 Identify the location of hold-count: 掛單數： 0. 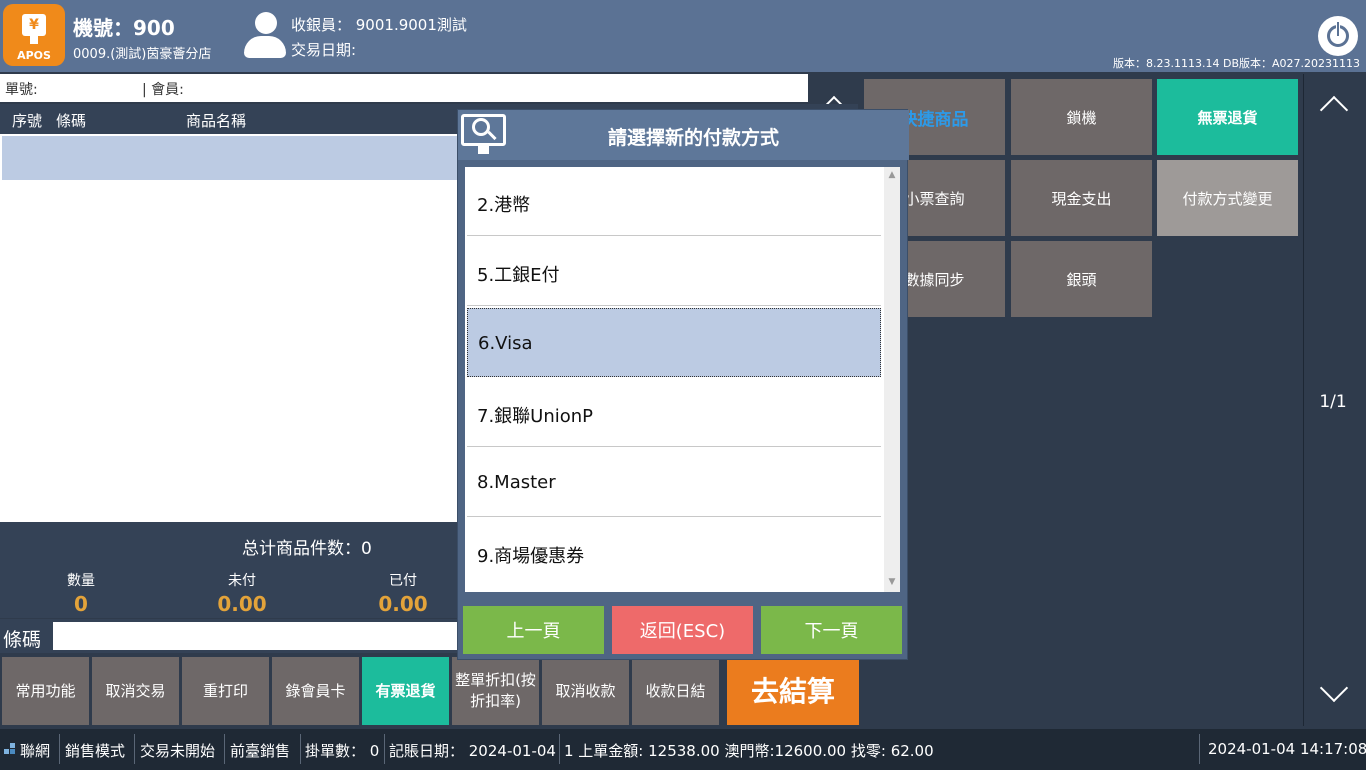
(342, 751).